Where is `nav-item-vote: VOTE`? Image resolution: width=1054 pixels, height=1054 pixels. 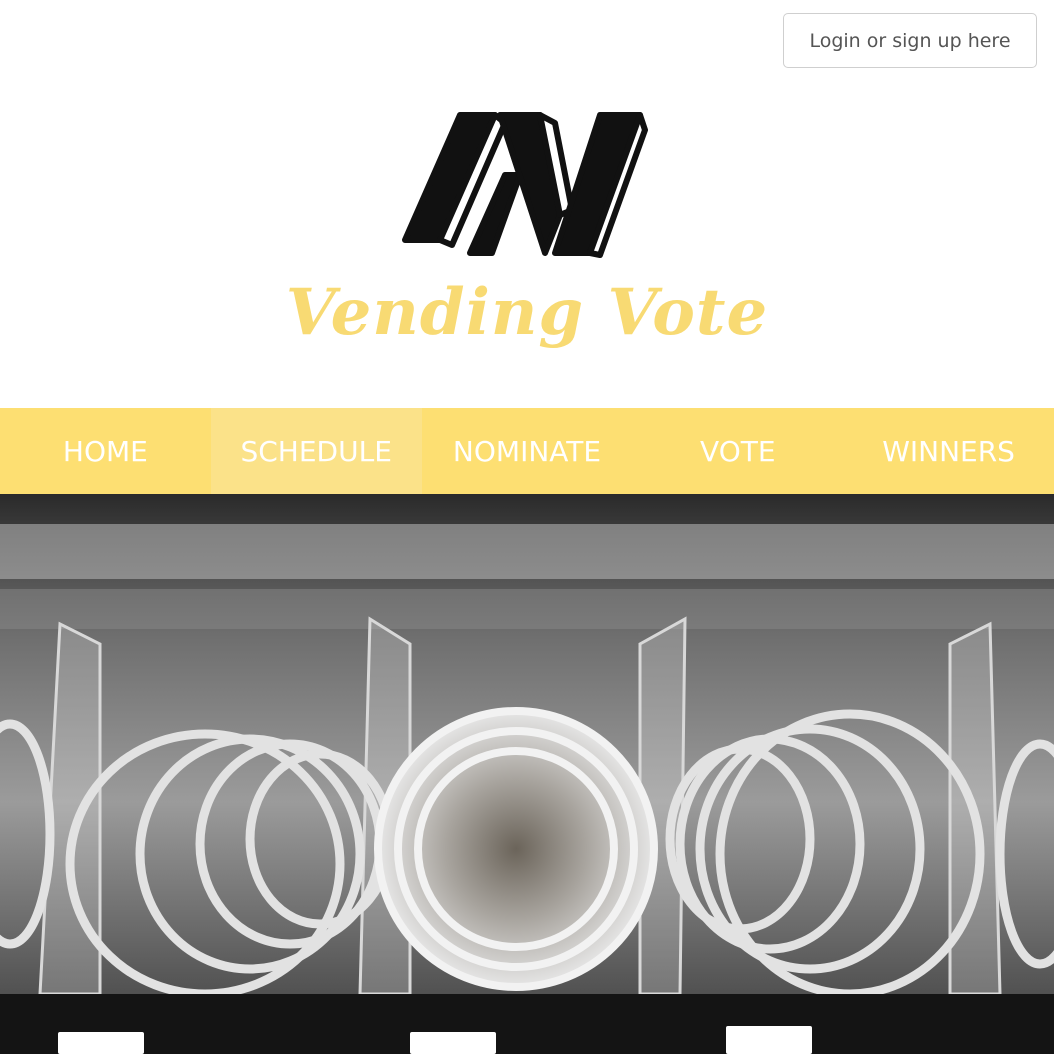
nav-item-vote: VOTE is located at coordinates (737, 451).